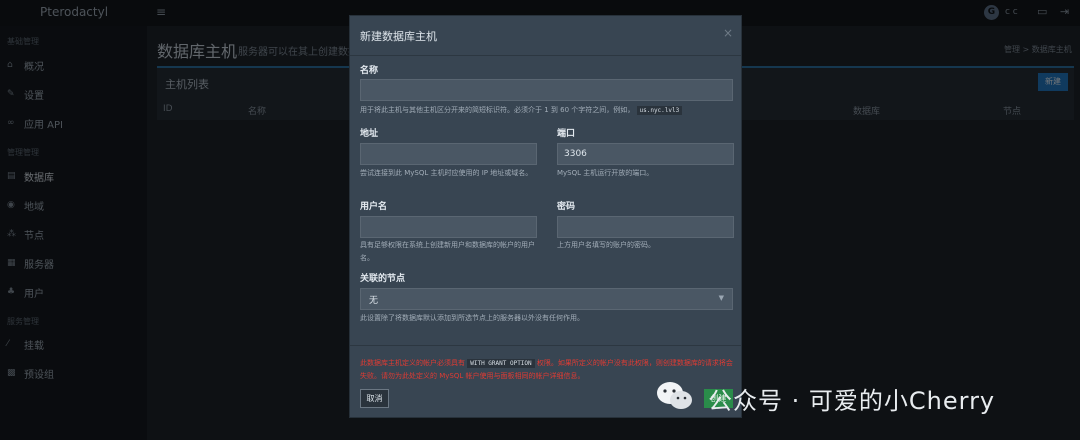 This screenshot has height=440, width=1080. I want to click on close-icon: ×, so click(728, 33).